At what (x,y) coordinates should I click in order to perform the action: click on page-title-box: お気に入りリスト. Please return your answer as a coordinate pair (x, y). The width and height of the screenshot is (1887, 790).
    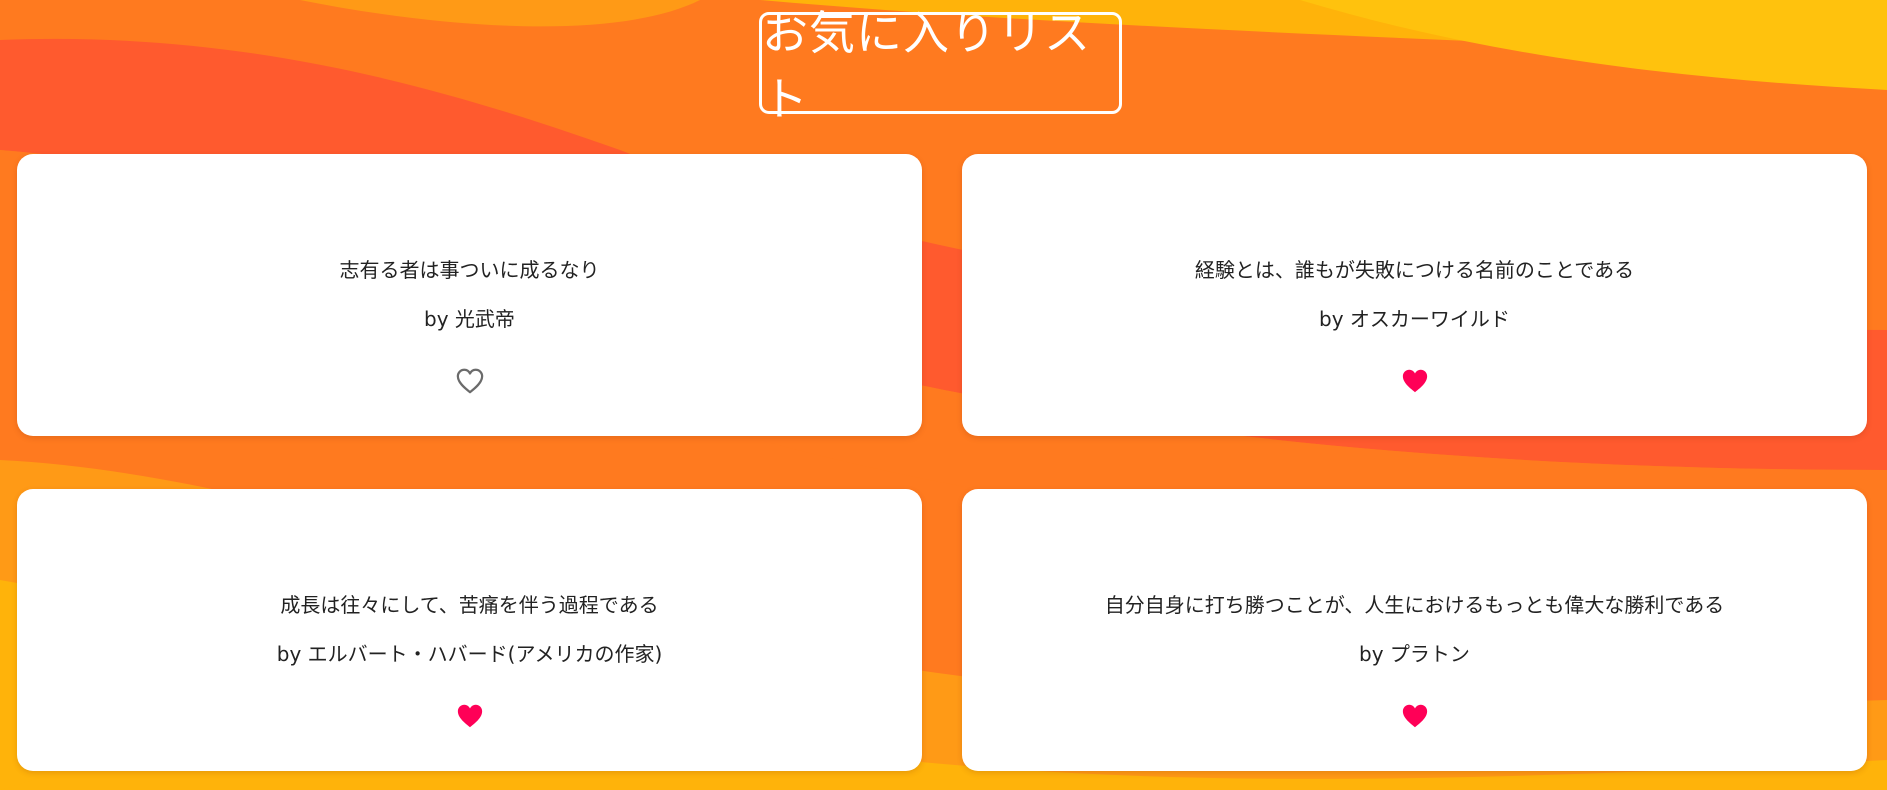
    Looking at the image, I should click on (940, 66).